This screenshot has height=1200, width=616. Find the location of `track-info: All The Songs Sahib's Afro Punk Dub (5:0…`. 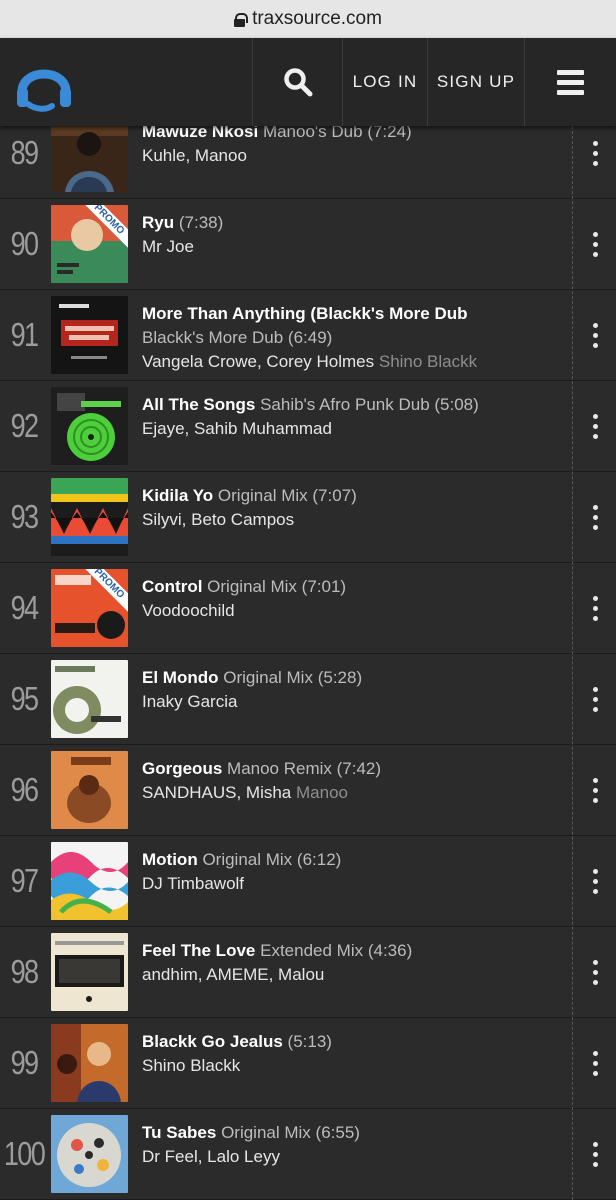

track-info: All The Songs Sahib's Afro Punk Dub (5:0… is located at coordinates (352, 417).